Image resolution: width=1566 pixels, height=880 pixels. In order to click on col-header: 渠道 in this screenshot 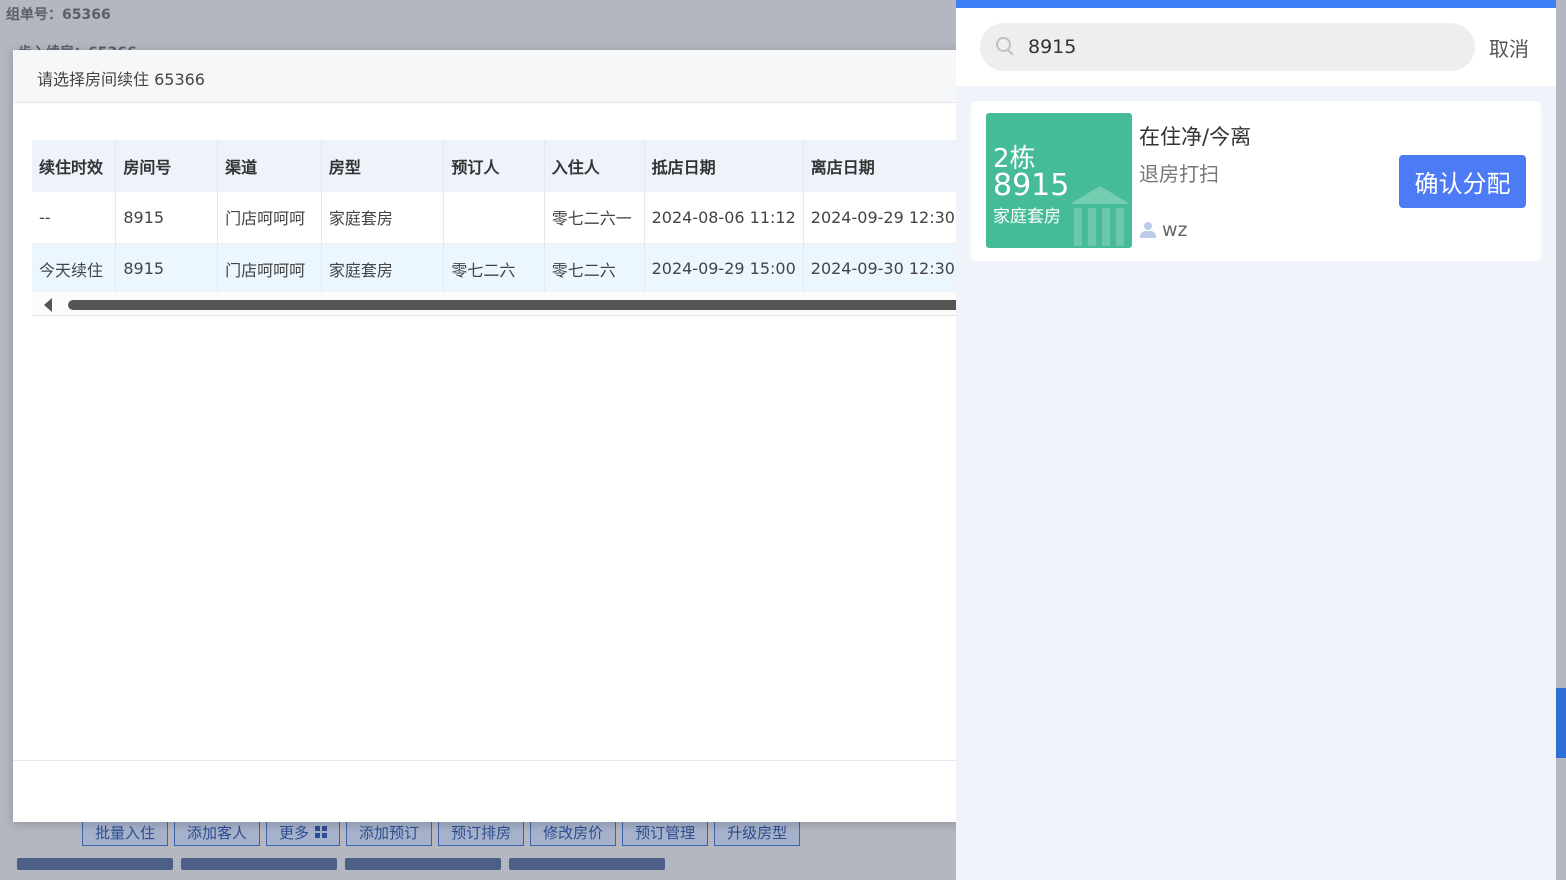, I will do `click(269, 166)`.